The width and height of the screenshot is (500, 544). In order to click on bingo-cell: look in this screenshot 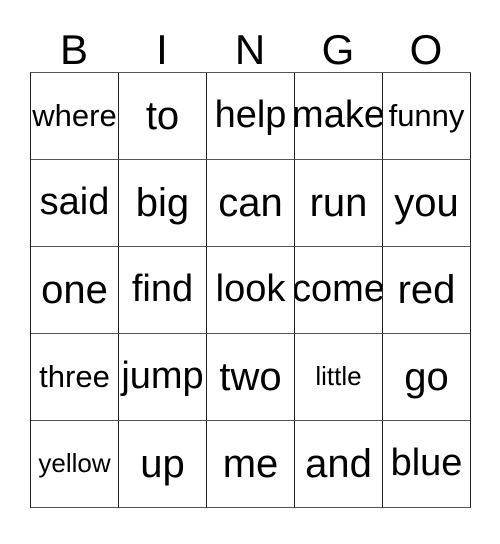, I will do `click(251, 290)`.